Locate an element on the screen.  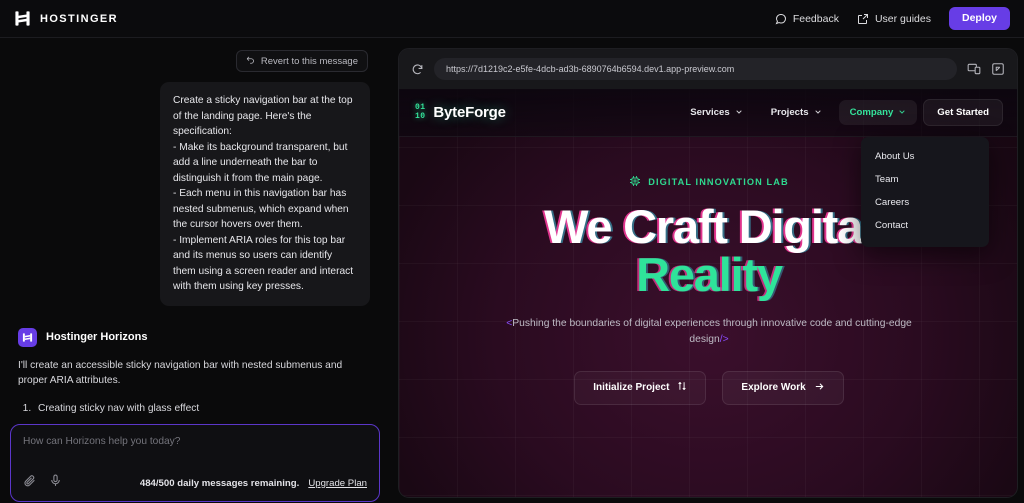
hero-title: We Craft Digital Reality is located at coordinates (709, 250).